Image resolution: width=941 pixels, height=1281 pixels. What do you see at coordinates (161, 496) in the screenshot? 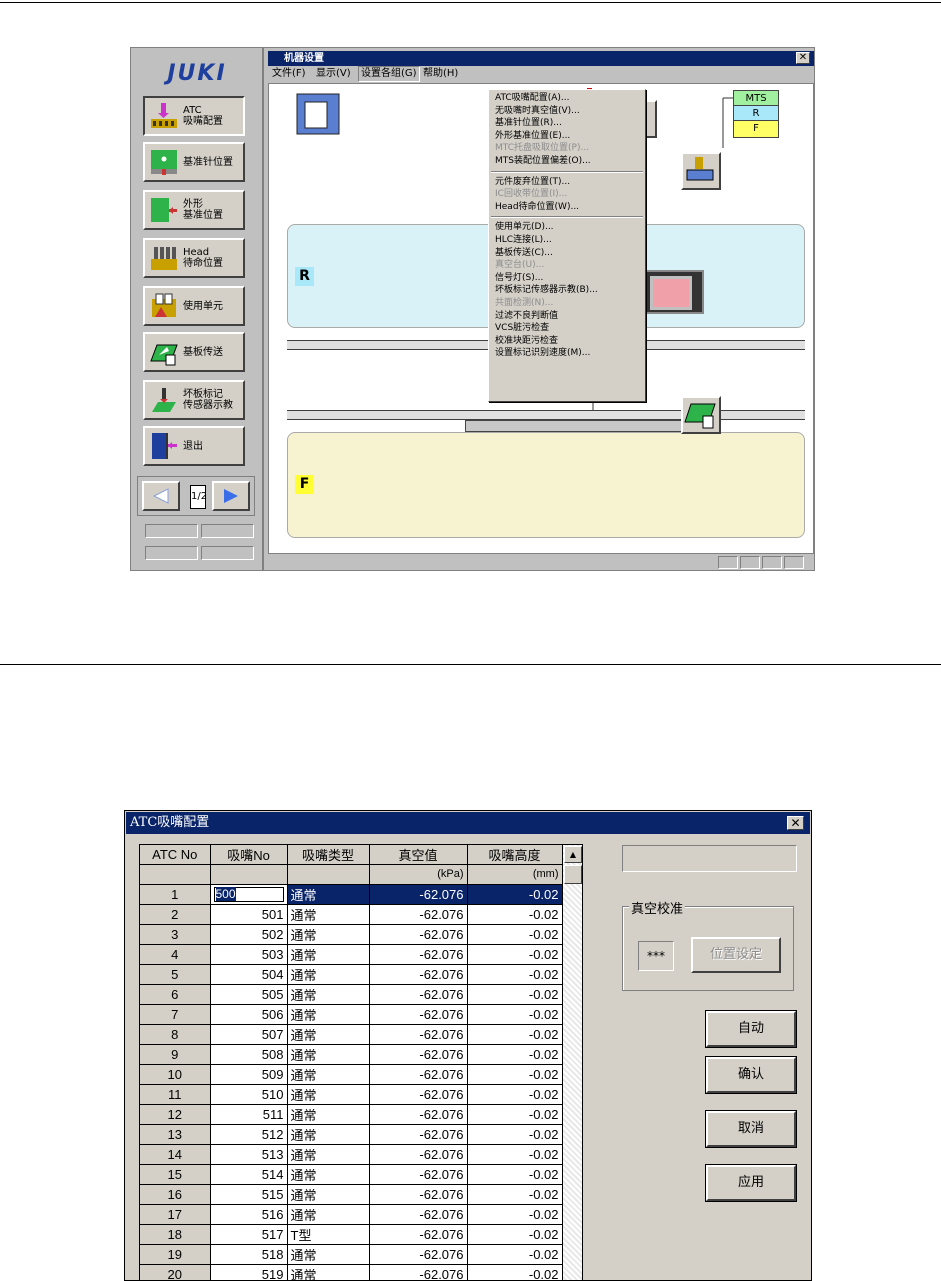
I see `prev-page-button` at bounding box center [161, 496].